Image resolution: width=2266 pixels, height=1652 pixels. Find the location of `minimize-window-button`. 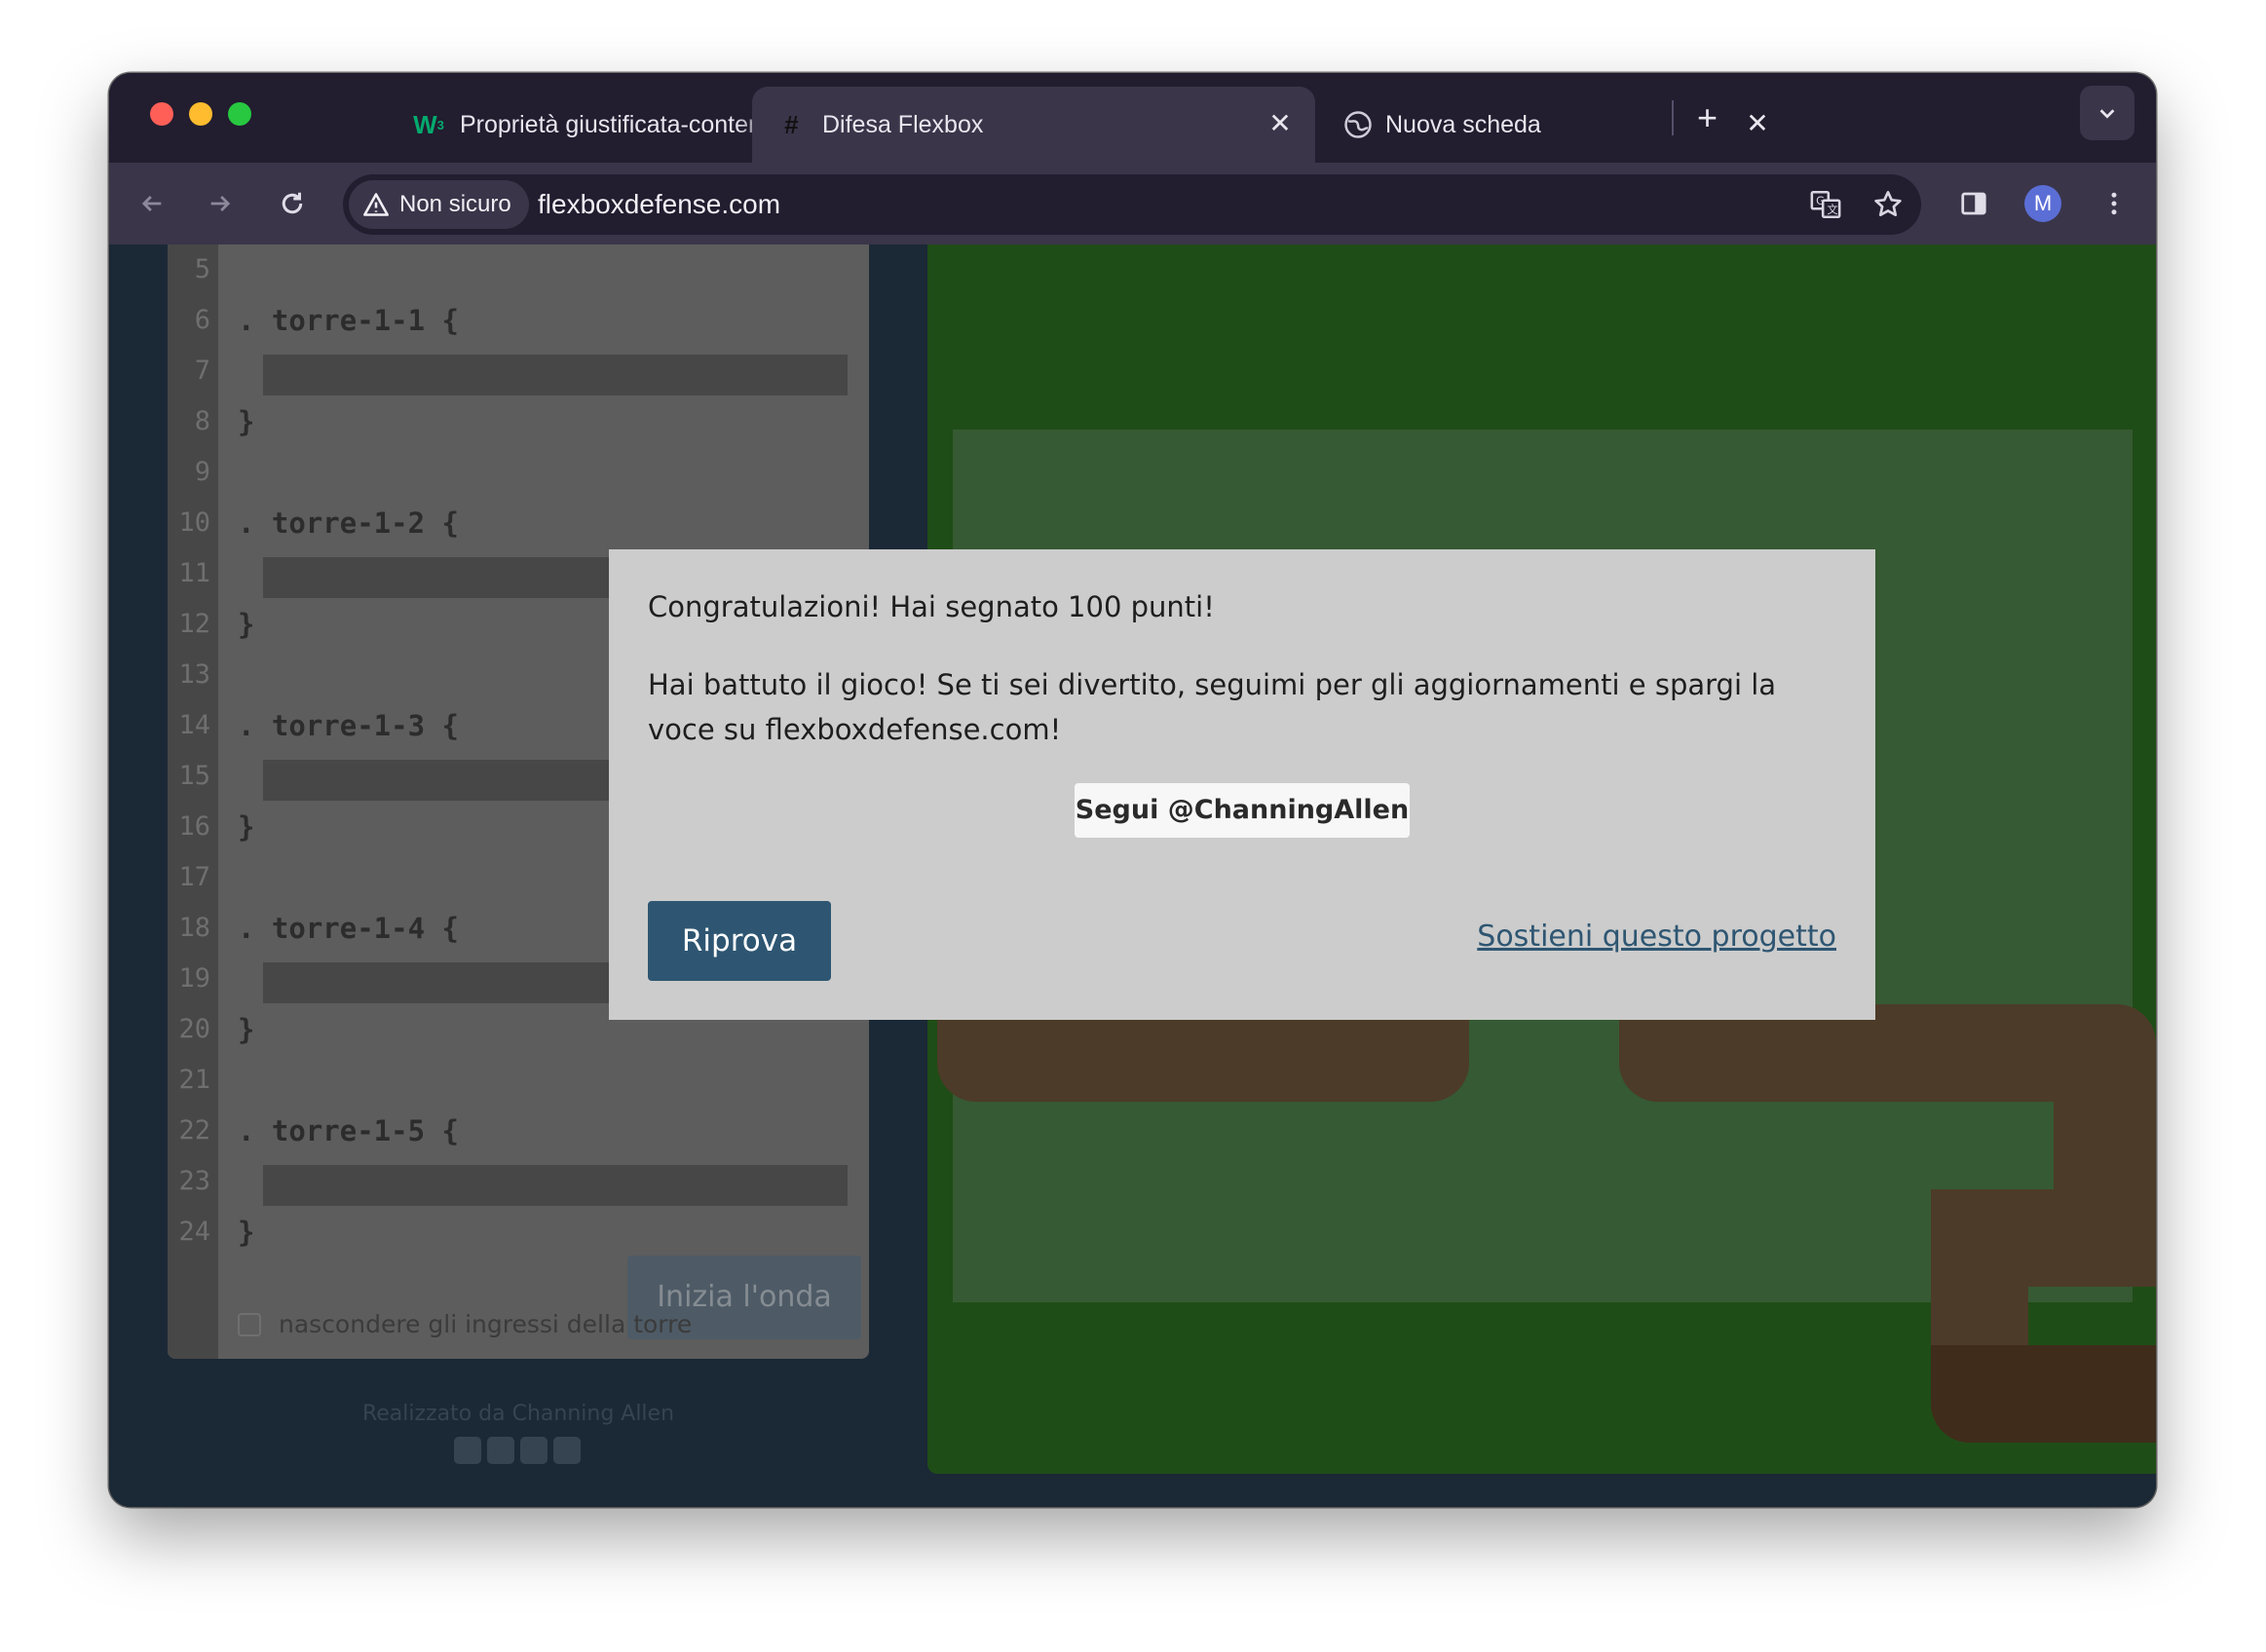

minimize-window-button is located at coordinates (200, 114).